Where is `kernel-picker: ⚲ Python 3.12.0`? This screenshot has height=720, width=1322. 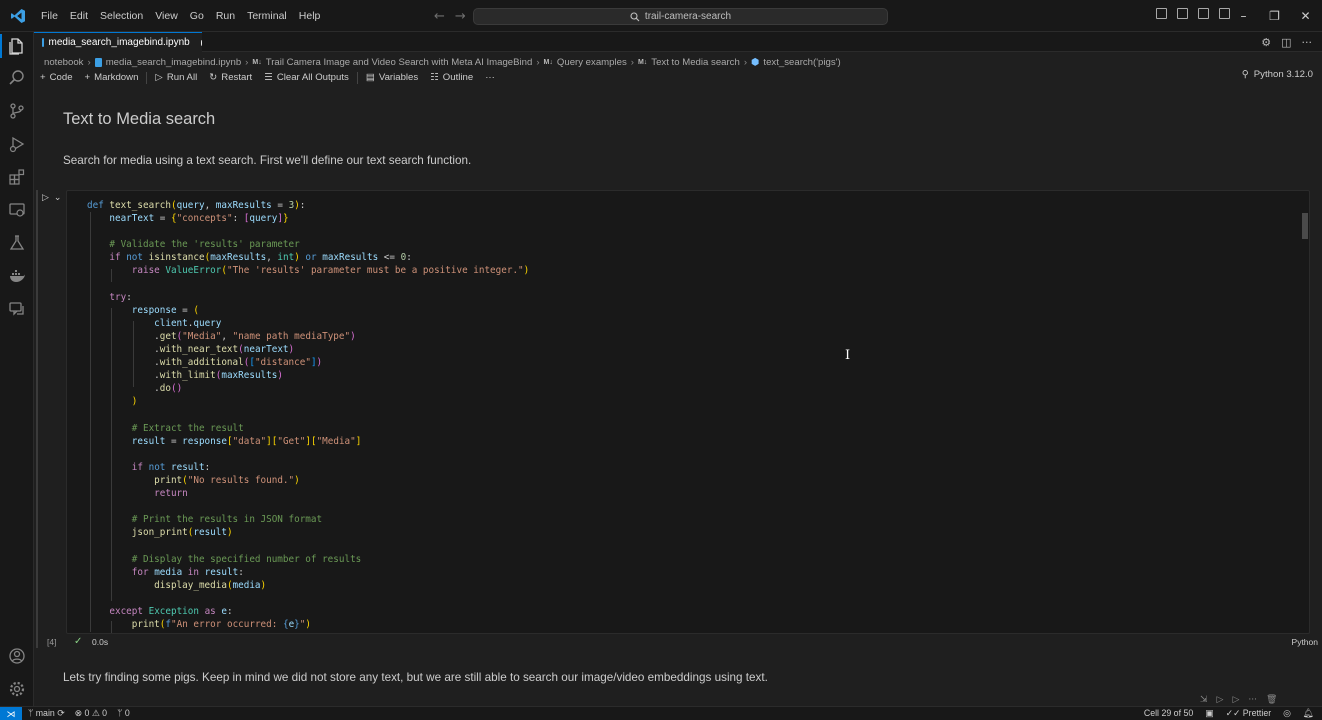 kernel-picker: ⚲ Python 3.12.0 is located at coordinates (1277, 74).